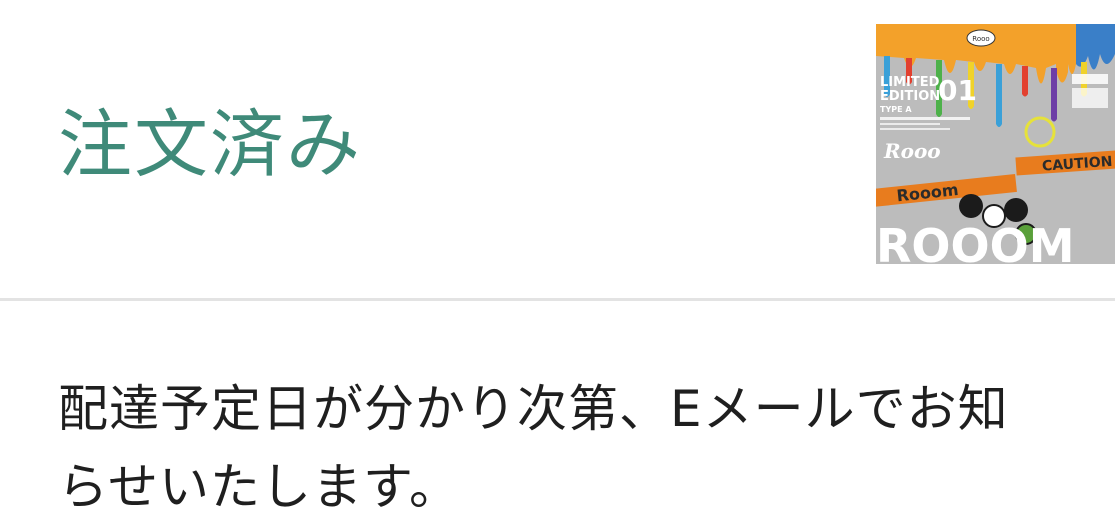 The image size is (1115, 524). I want to click on section-divider, so click(557, 299).